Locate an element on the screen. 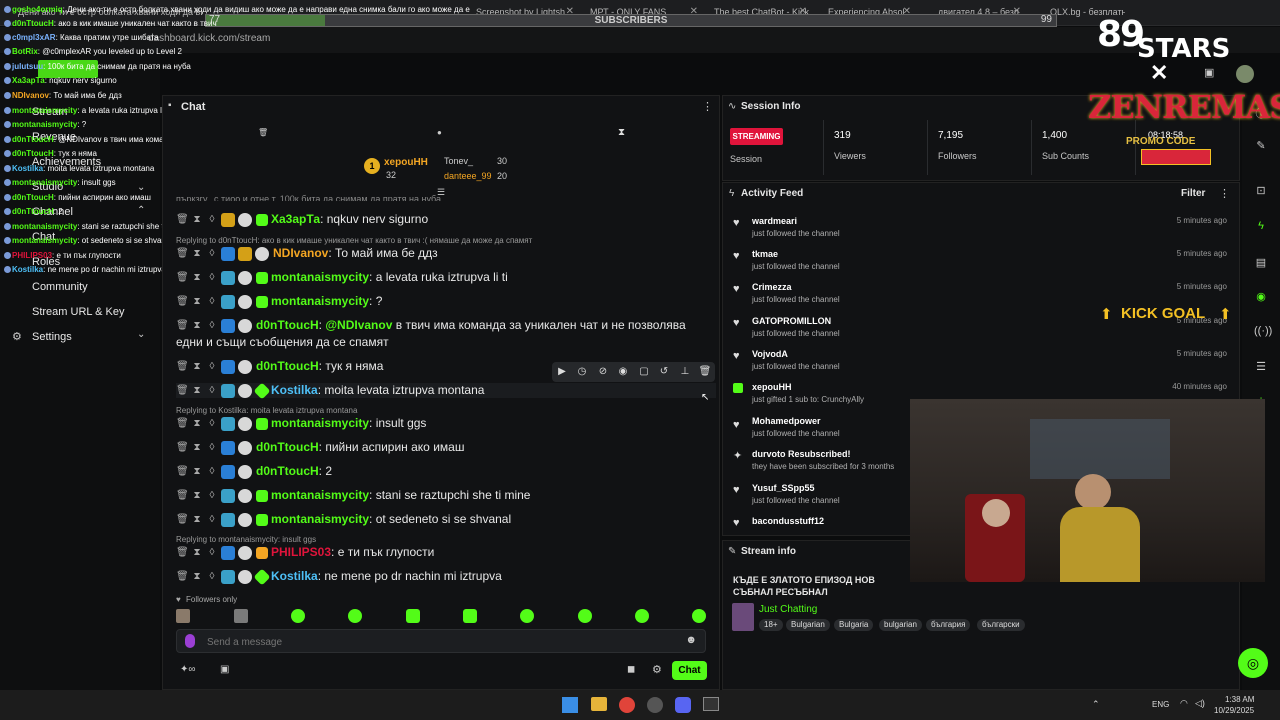  edit-icon: ✎ is located at coordinates (1261, 146).